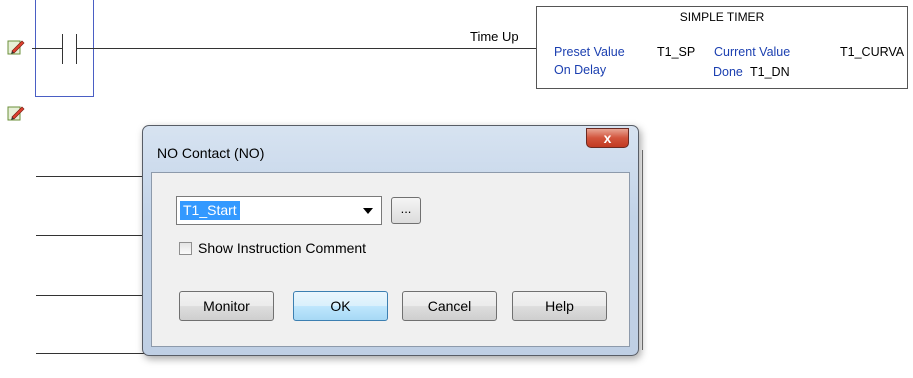  What do you see at coordinates (722, 17) in the screenshot?
I see `timer-title: SIMPLE TIMER` at bounding box center [722, 17].